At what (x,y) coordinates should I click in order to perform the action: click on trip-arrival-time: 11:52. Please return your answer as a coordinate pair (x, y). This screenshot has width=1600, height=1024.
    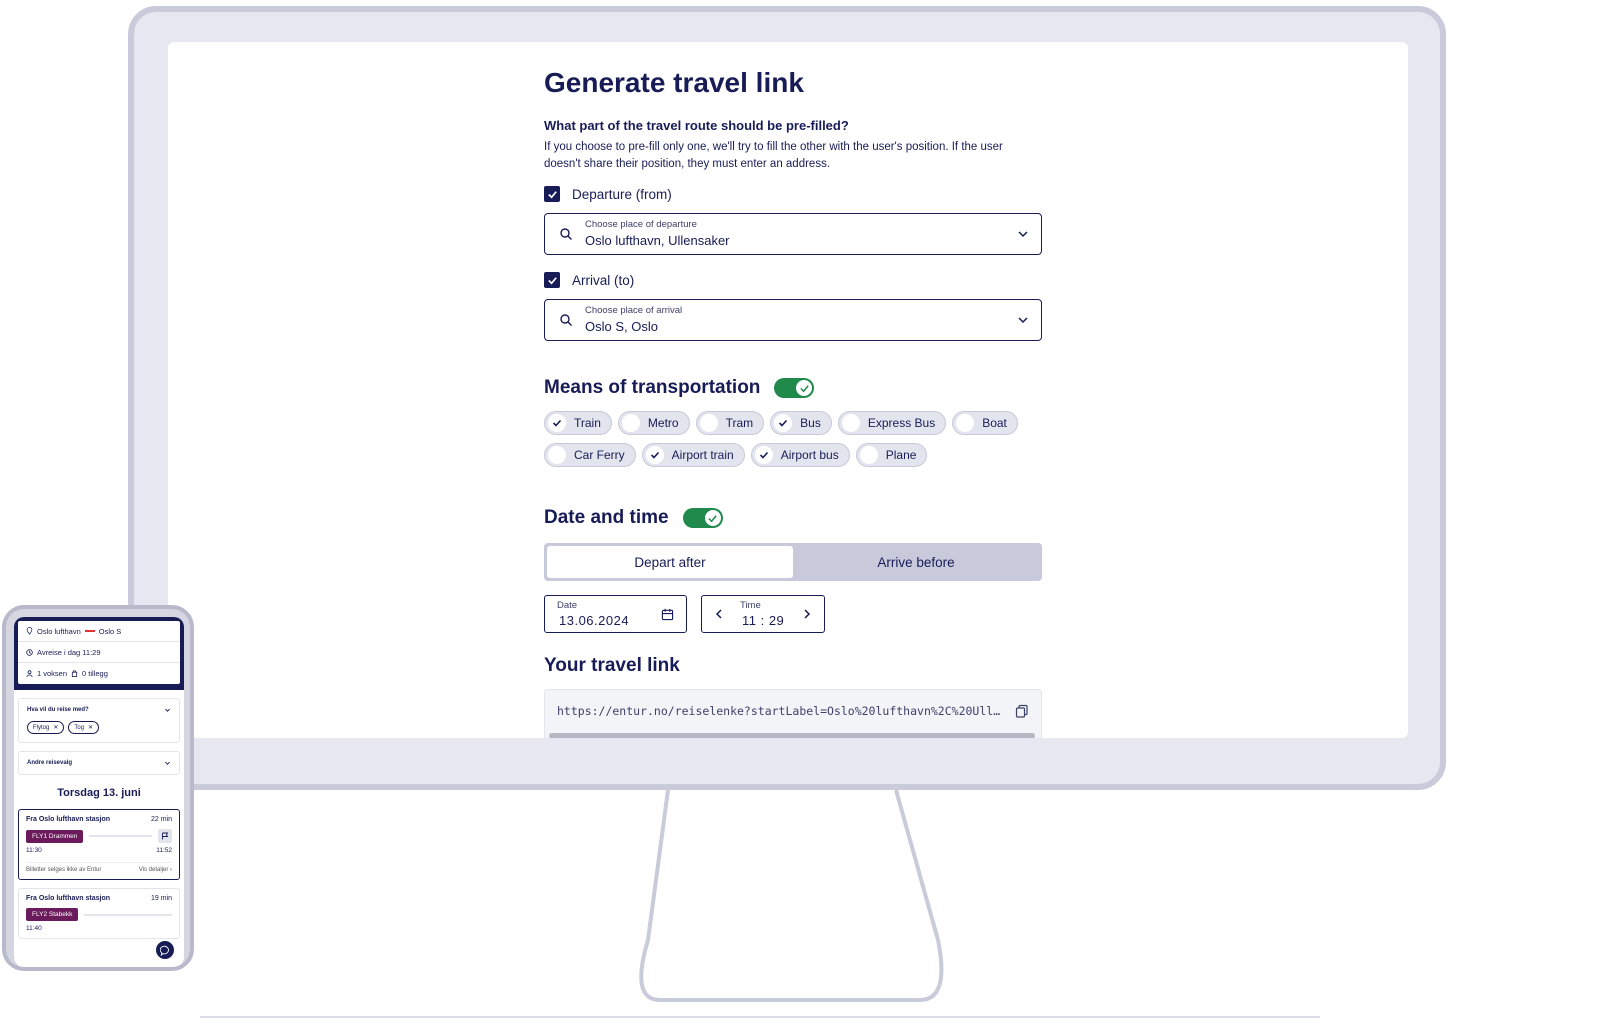
    Looking at the image, I should click on (164, 850).